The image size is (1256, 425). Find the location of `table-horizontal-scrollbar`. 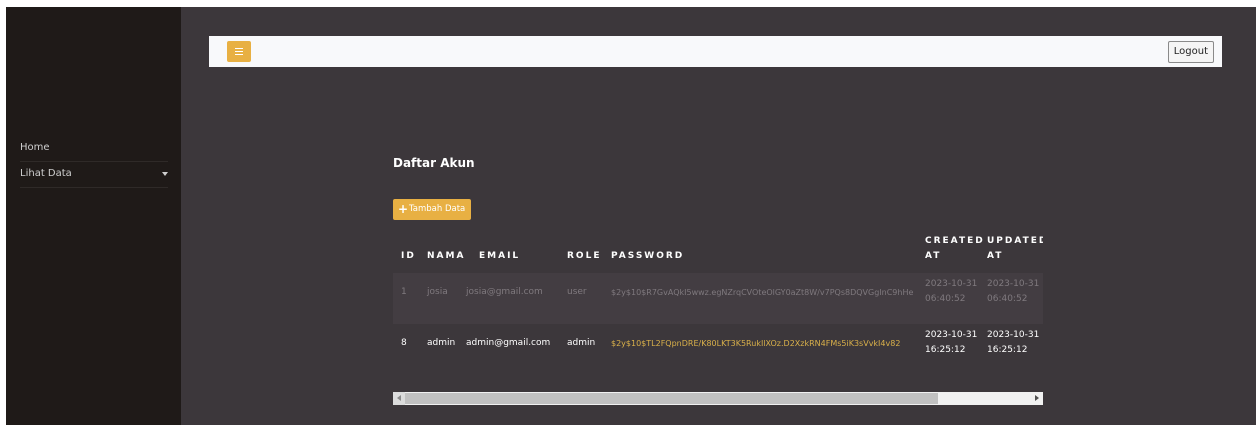

table-horizontal-scrollbar is located at coordinates (718, 398).